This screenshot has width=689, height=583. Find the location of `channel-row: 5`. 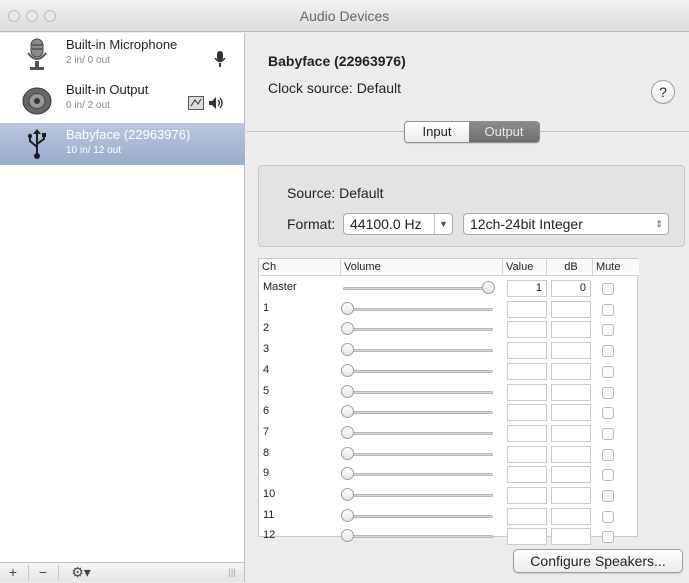

channel-row: 5 is located at coordinates (449, 392).